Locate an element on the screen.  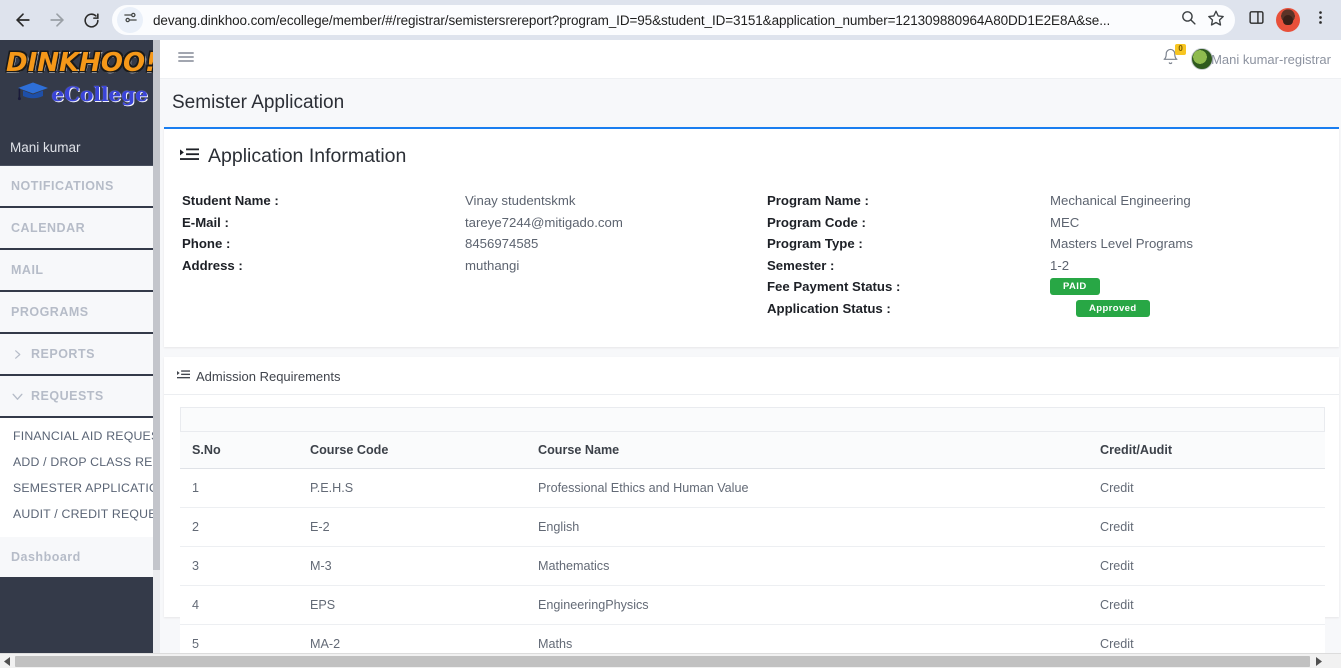
fee-payment-status-badge: PAID is located at coordinates (1075, 287).